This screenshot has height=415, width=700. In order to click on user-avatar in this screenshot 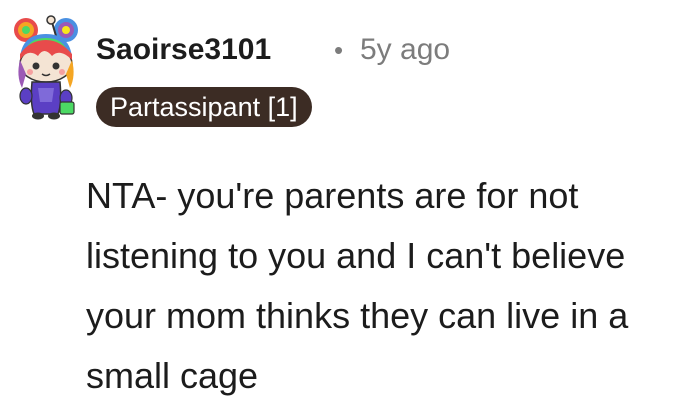, I will do `click(46, 68)`.